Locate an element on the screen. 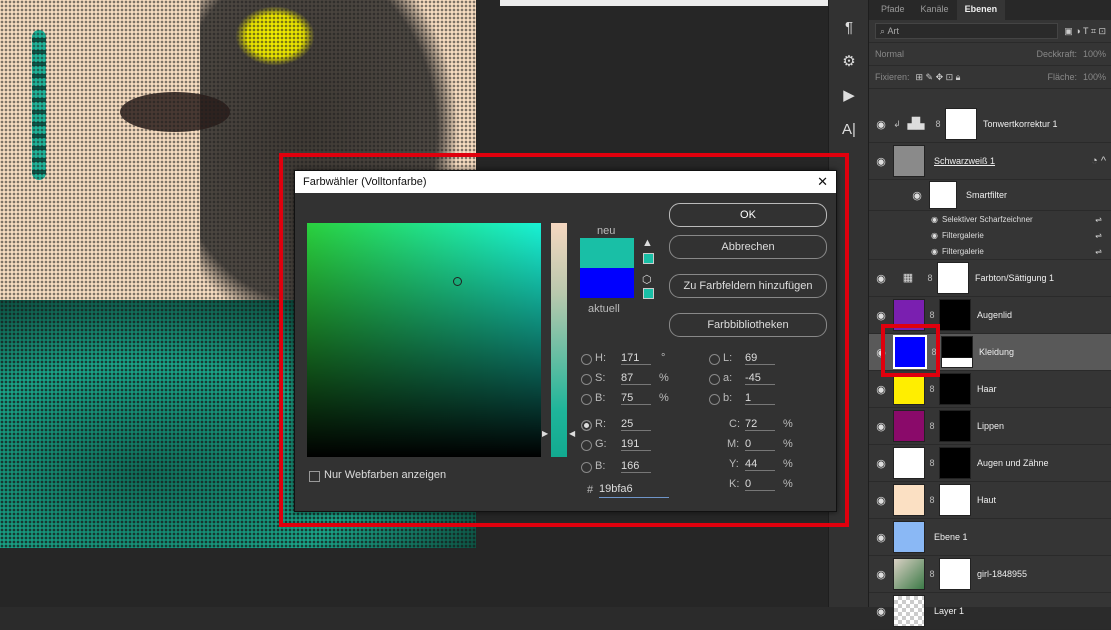 The width and height of the screenshot is (1111, 630). layer-name: Smartfilter is located at coordinates (987, 195).